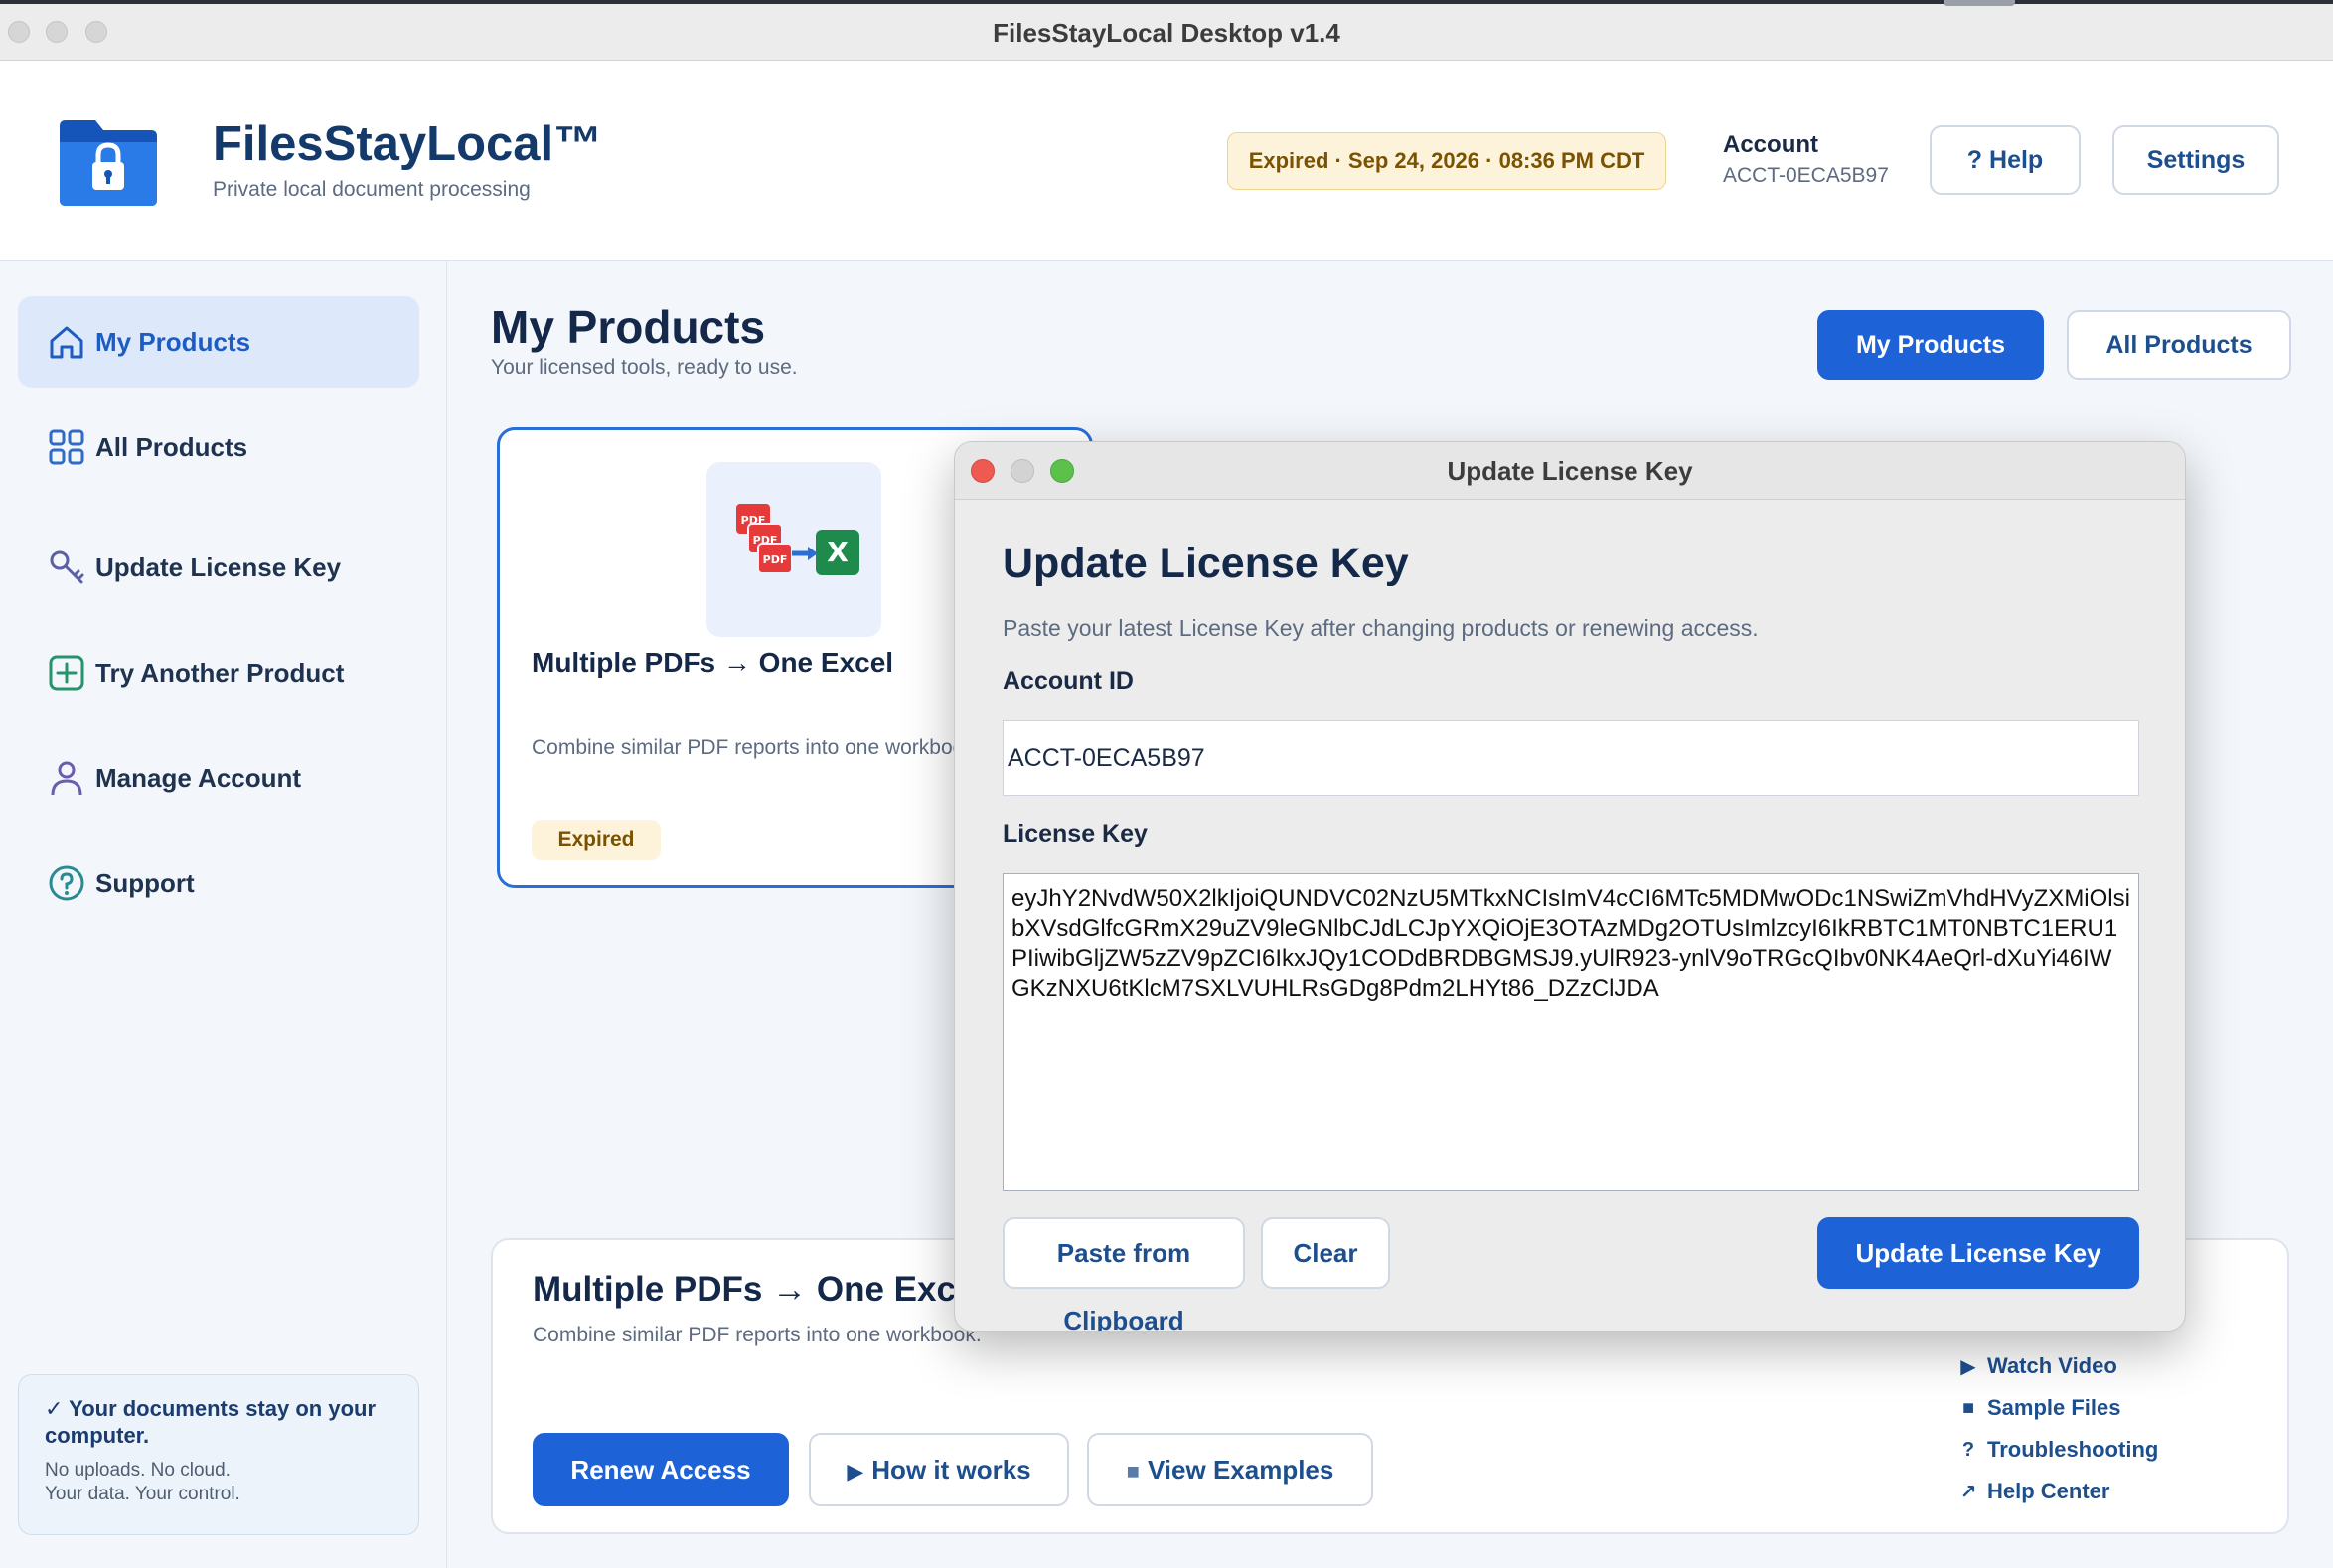  What do you see at coordinates (1124, 1274) in the screenshot?
I see `paste-from-clipboard-button: Paste from Clipboard` at bounding box center [1124, 1274].